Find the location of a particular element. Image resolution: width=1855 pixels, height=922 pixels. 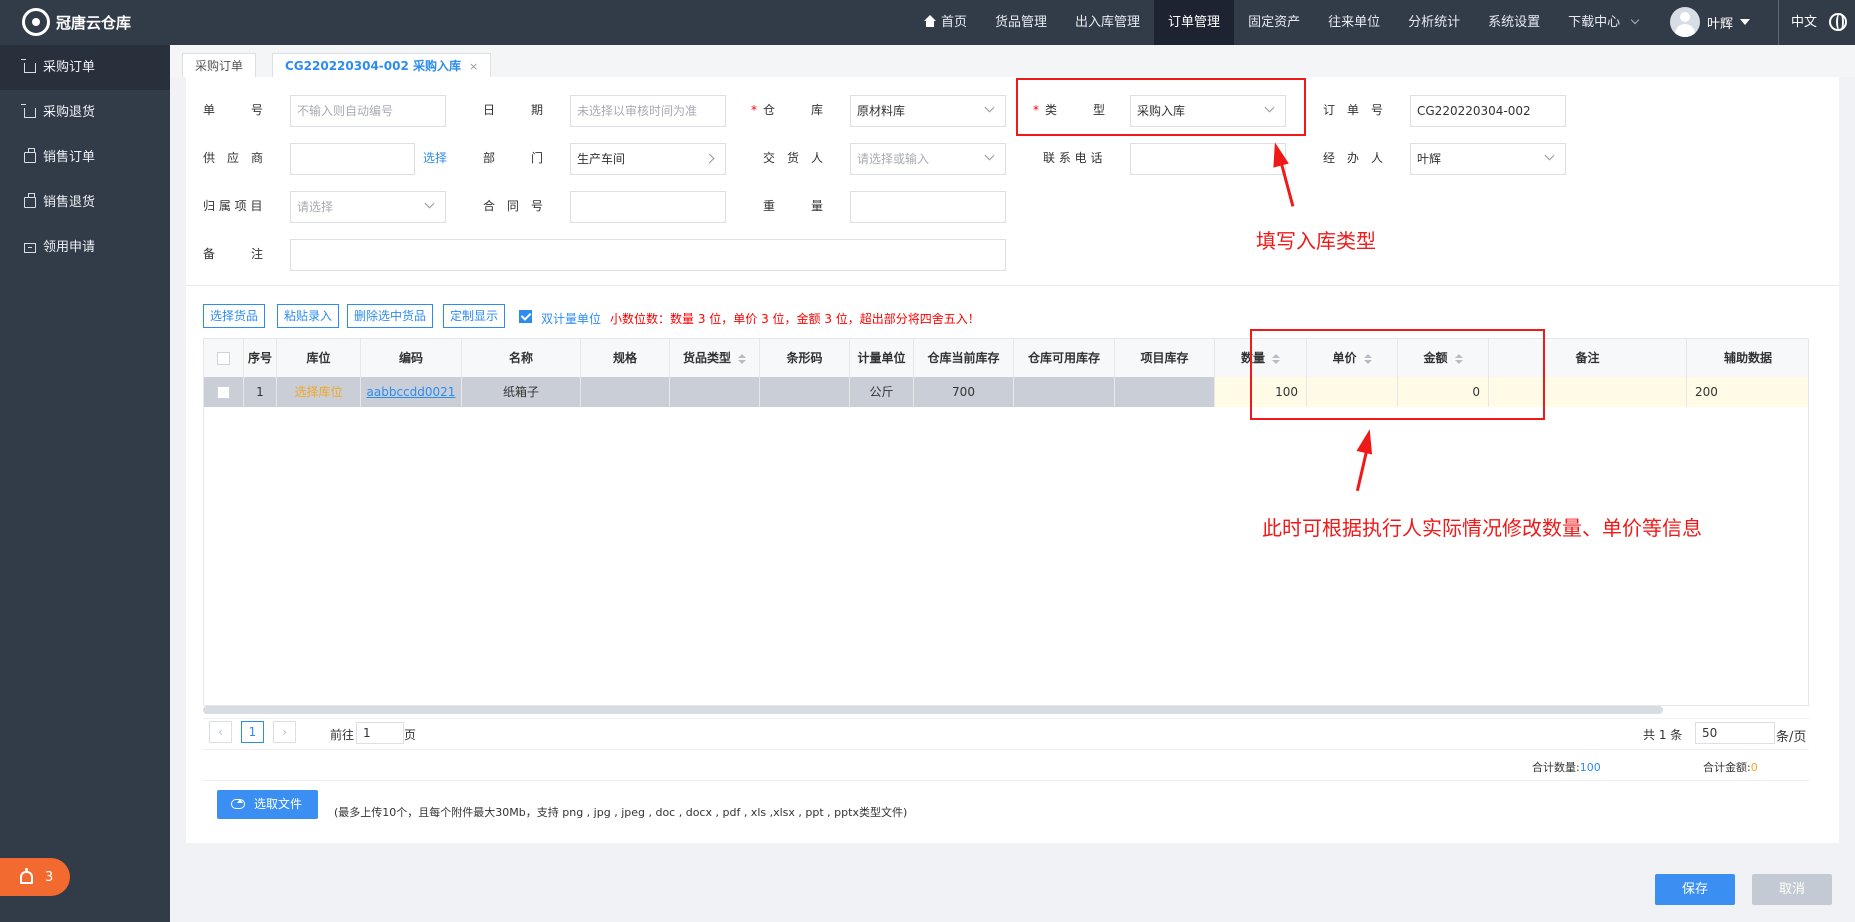

cell-barcode is located at coordinates (805, 392).